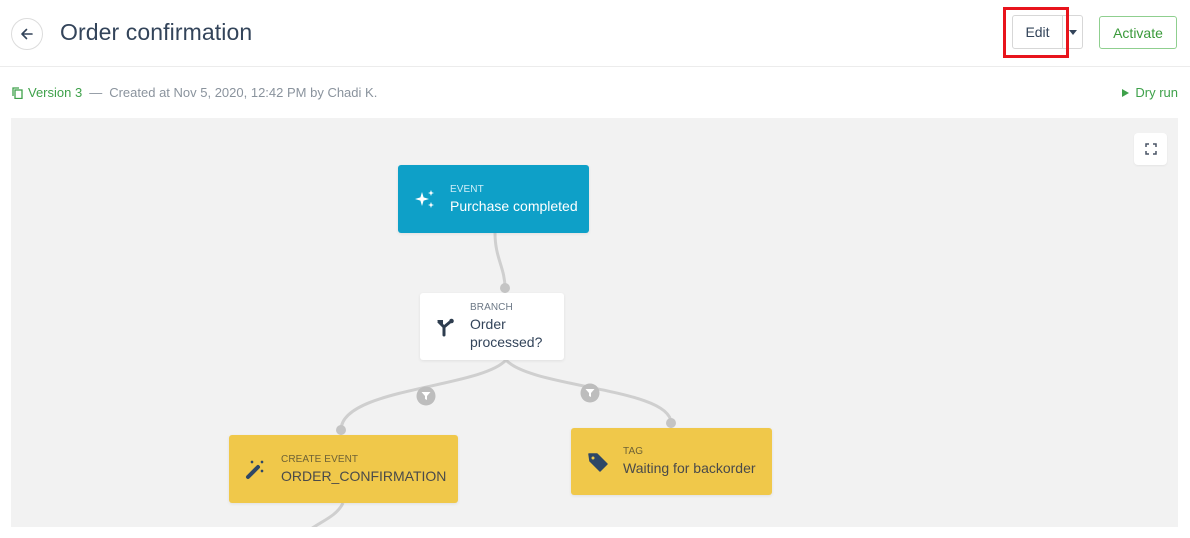 The height and width of the screenshot is (538, 1190). What do you see at coordinates (320, 459) in the screenshot?
I see `node-type: CREATE EVENT` at bounding box center [320, 459].